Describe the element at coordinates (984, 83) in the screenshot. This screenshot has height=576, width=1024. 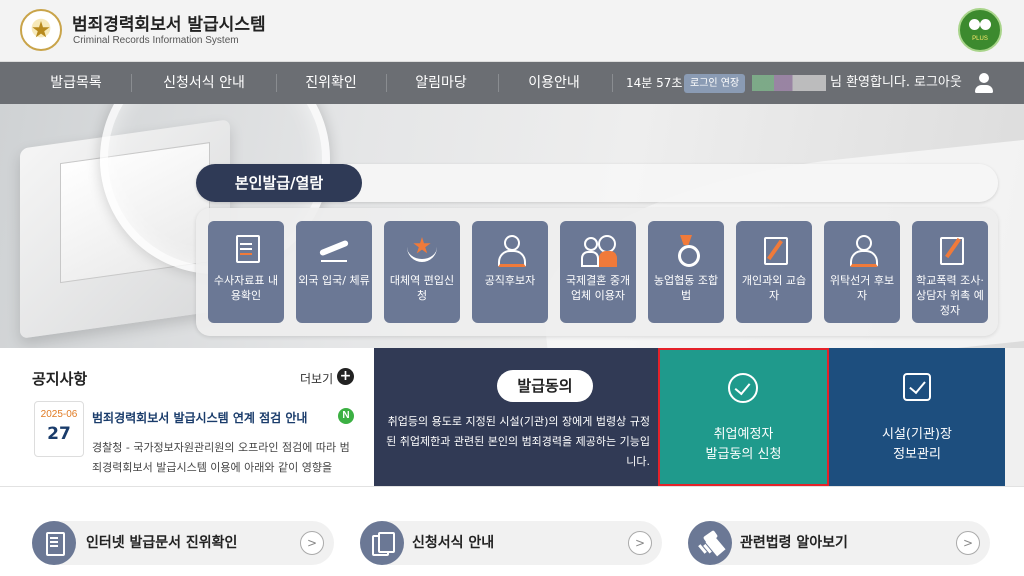
I see `user-icon` at that location.